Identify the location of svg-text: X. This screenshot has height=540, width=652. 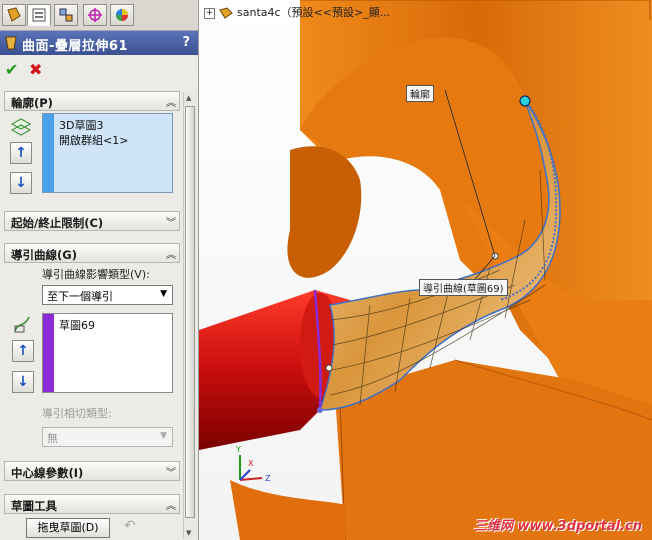
(251, 463).